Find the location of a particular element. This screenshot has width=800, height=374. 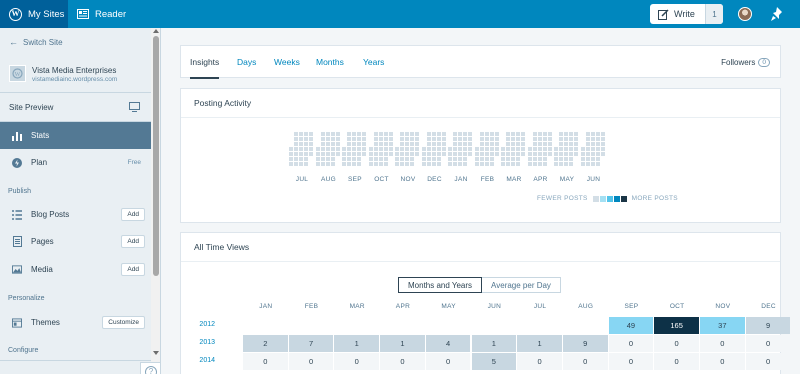

my-sites-button: W My Sites is located at coordinates (34, 14).